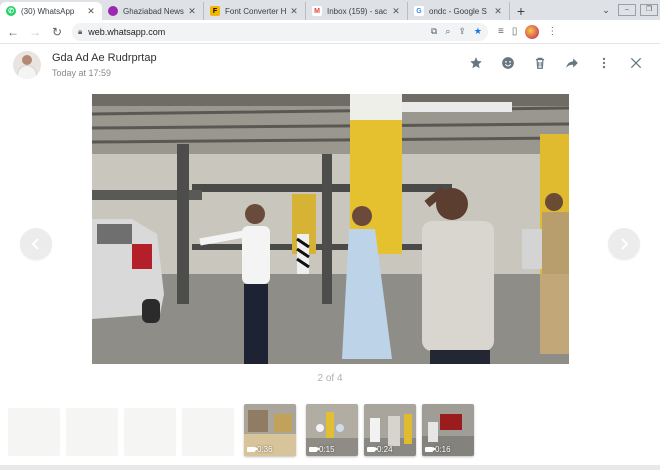  I want to click on star-message-icon, so click(476, 63).